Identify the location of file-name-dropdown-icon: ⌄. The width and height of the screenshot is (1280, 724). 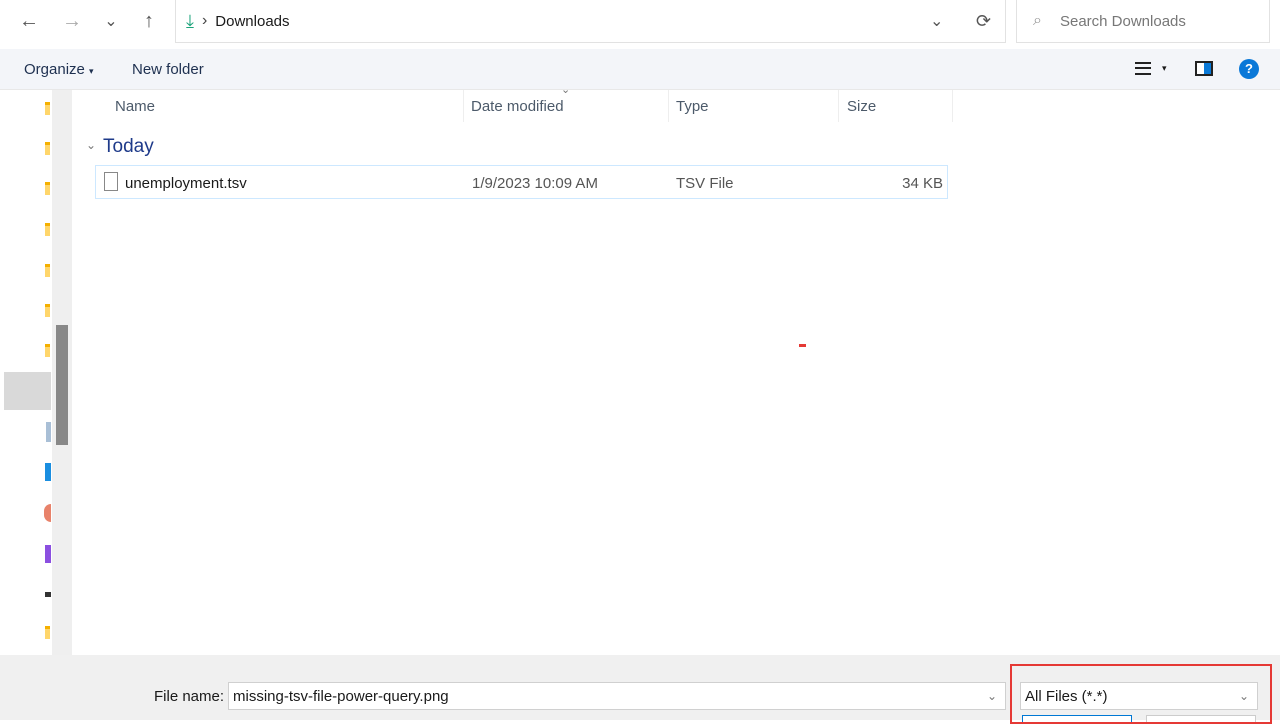
(992, 696).